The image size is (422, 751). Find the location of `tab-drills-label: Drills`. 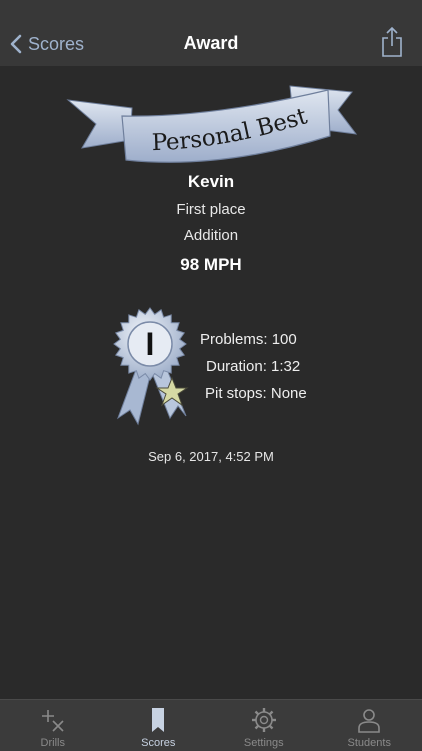

tab-drills-label: Drills is located at coordinates (53, 743).